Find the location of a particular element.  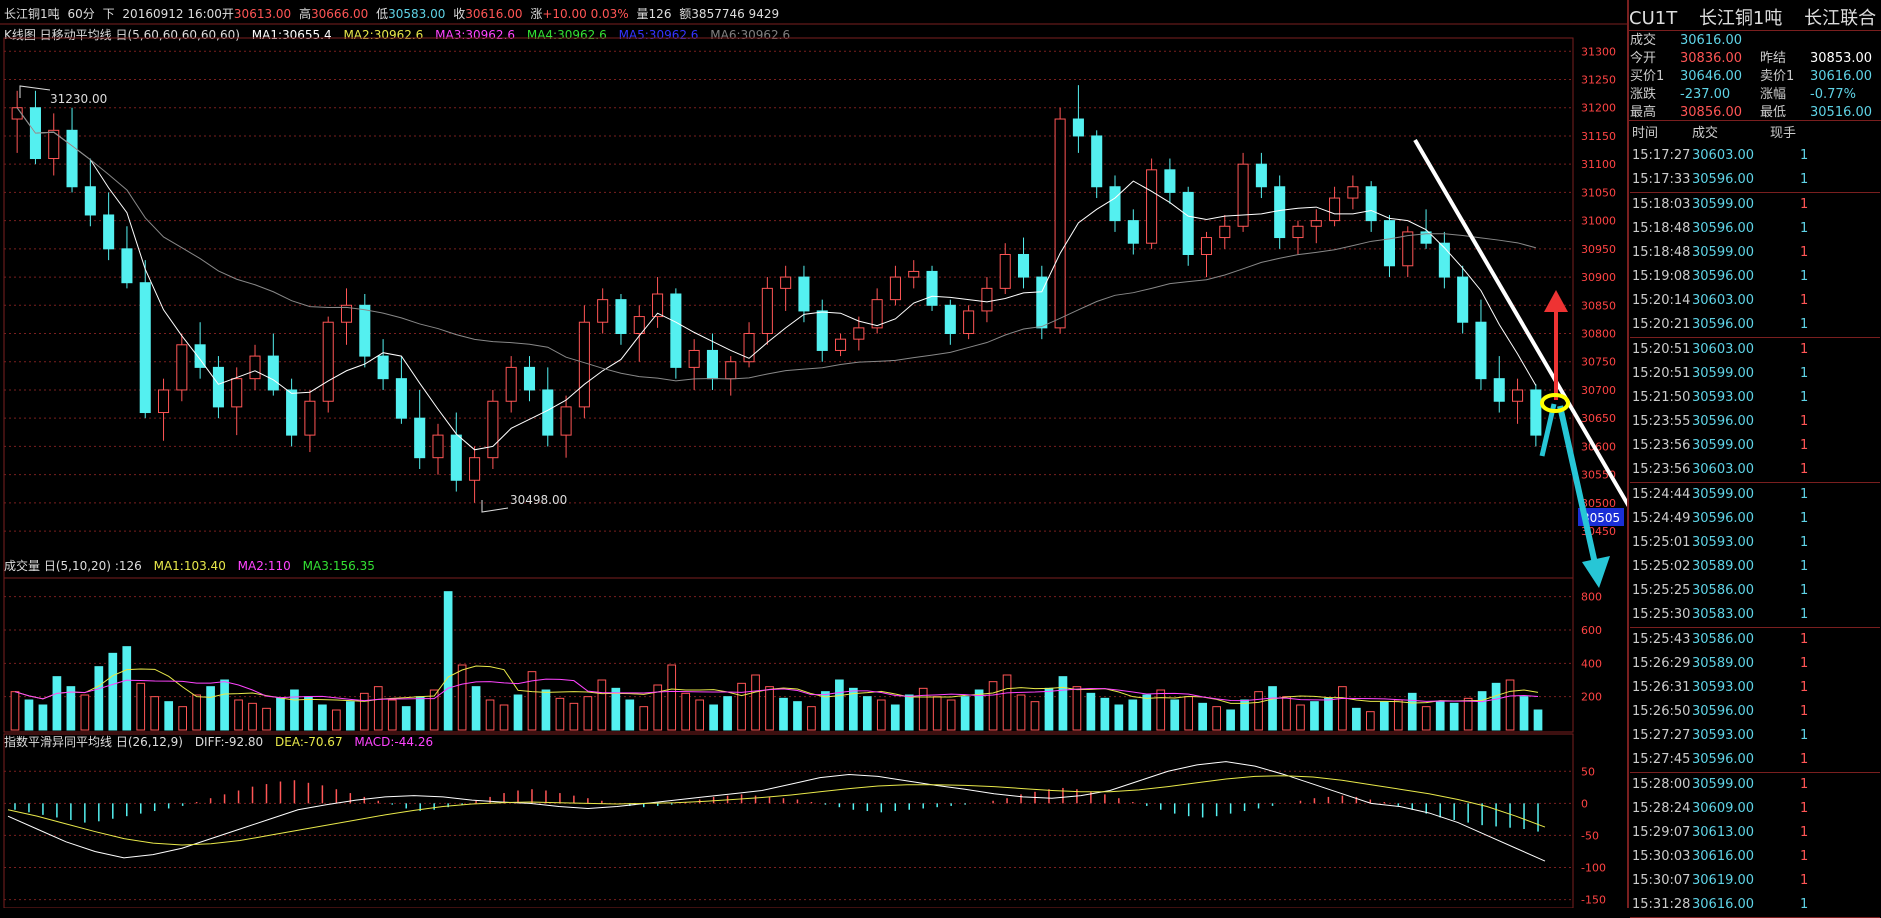

tick-time: 15:27:45 is located at coordinates (1661, 759).